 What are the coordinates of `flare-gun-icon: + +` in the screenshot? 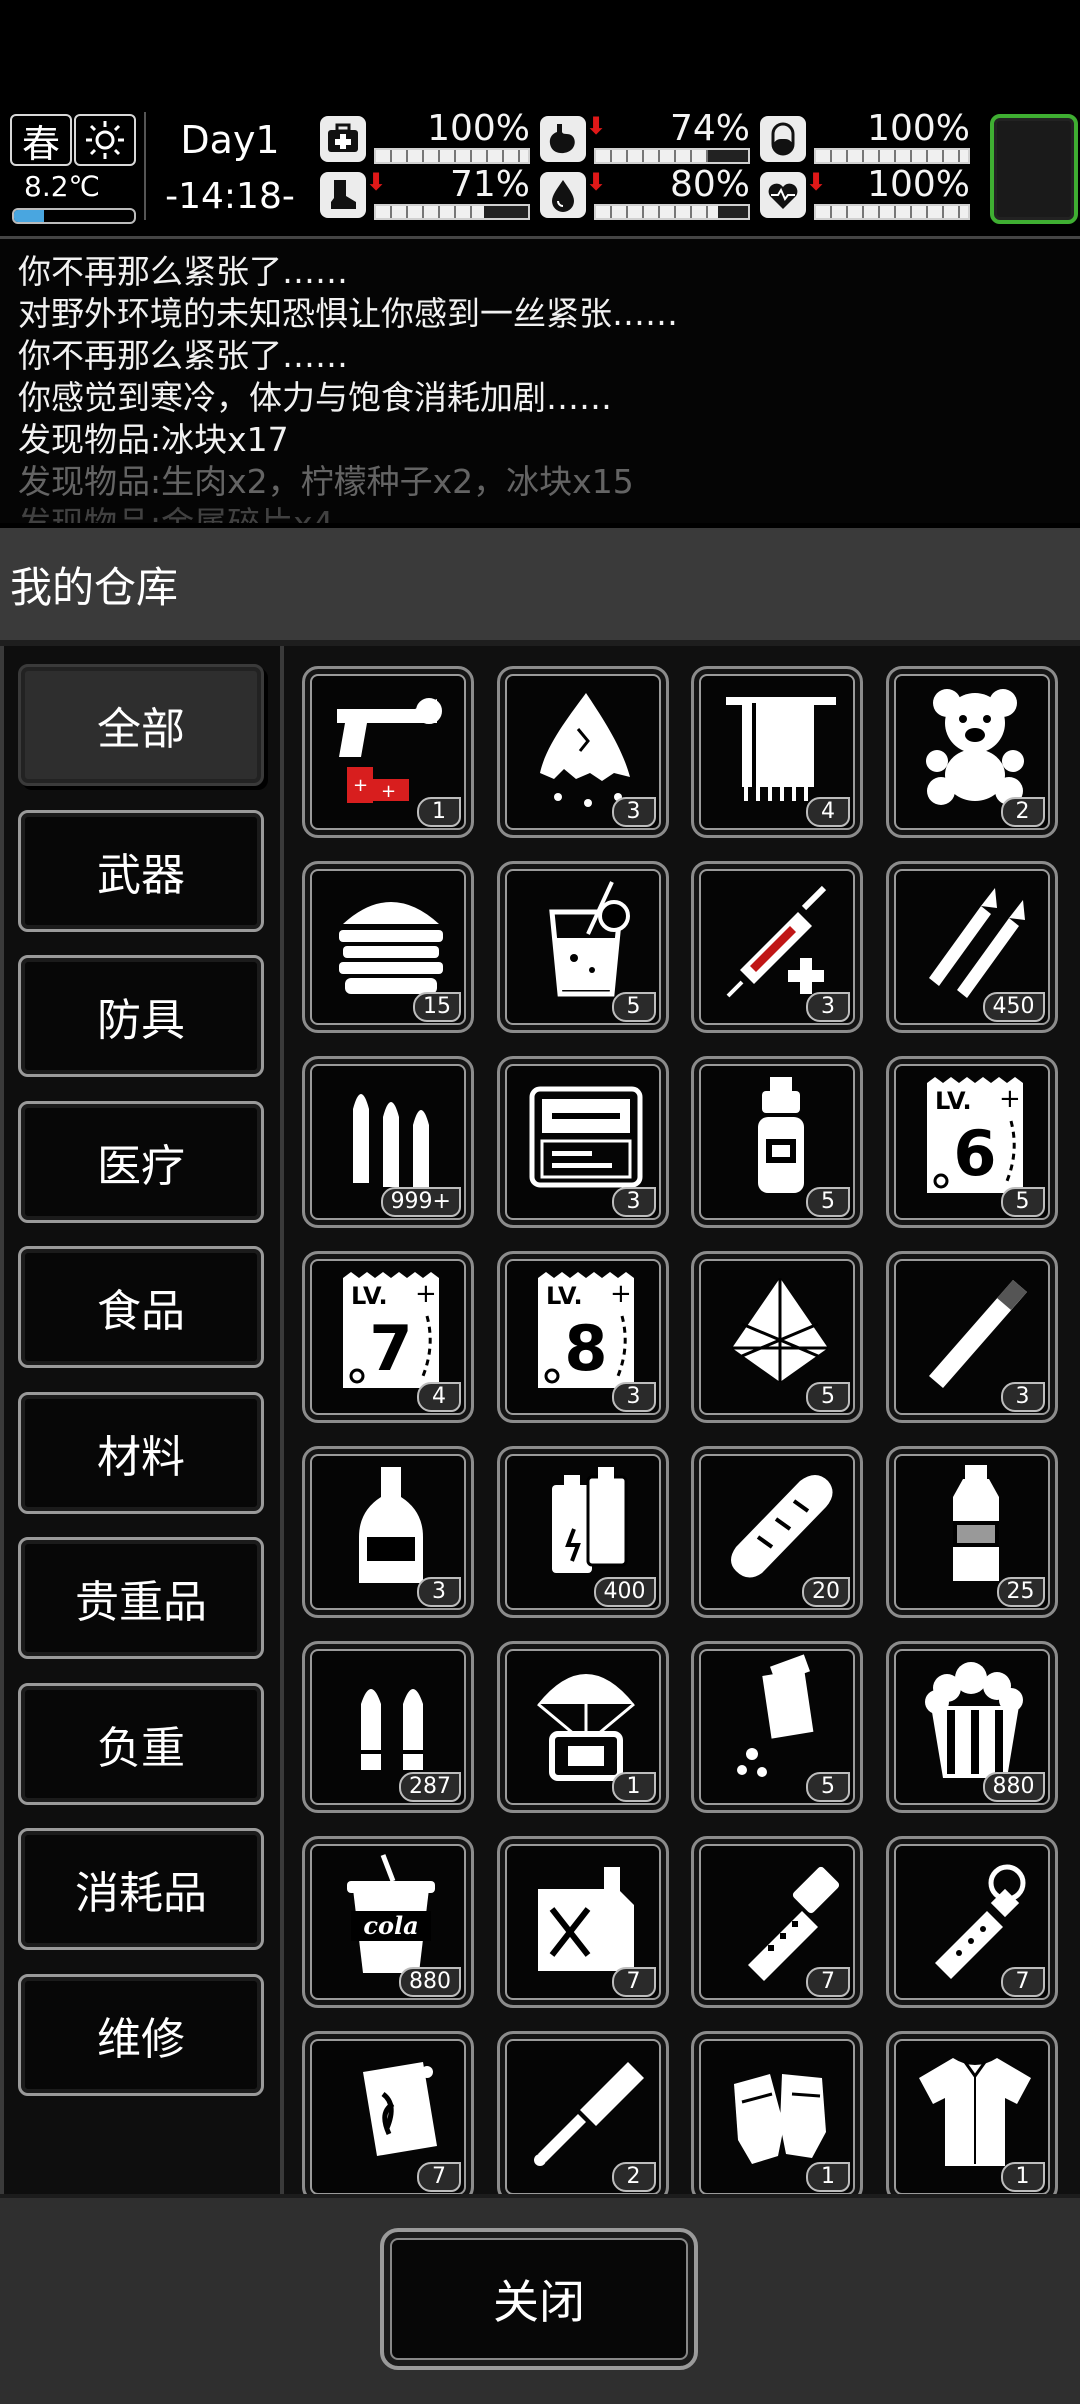 It's located at (389, 750).